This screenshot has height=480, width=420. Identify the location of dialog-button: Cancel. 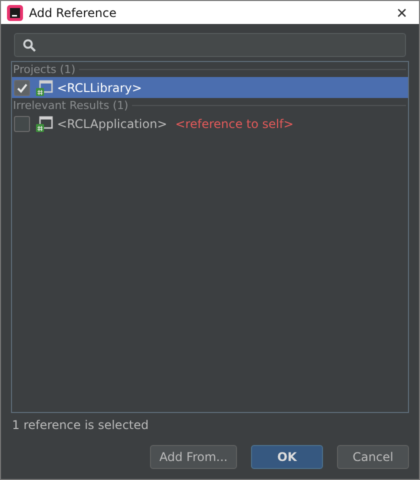
(373, 457).